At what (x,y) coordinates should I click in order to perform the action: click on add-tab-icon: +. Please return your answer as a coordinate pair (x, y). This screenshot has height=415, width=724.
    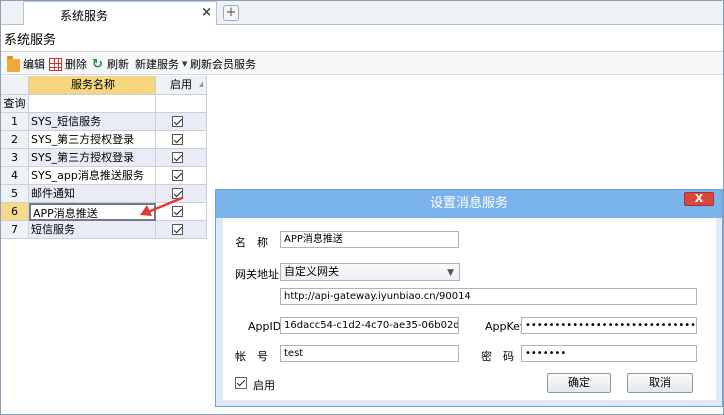
    Looking at the image, I should click on (231, 13).